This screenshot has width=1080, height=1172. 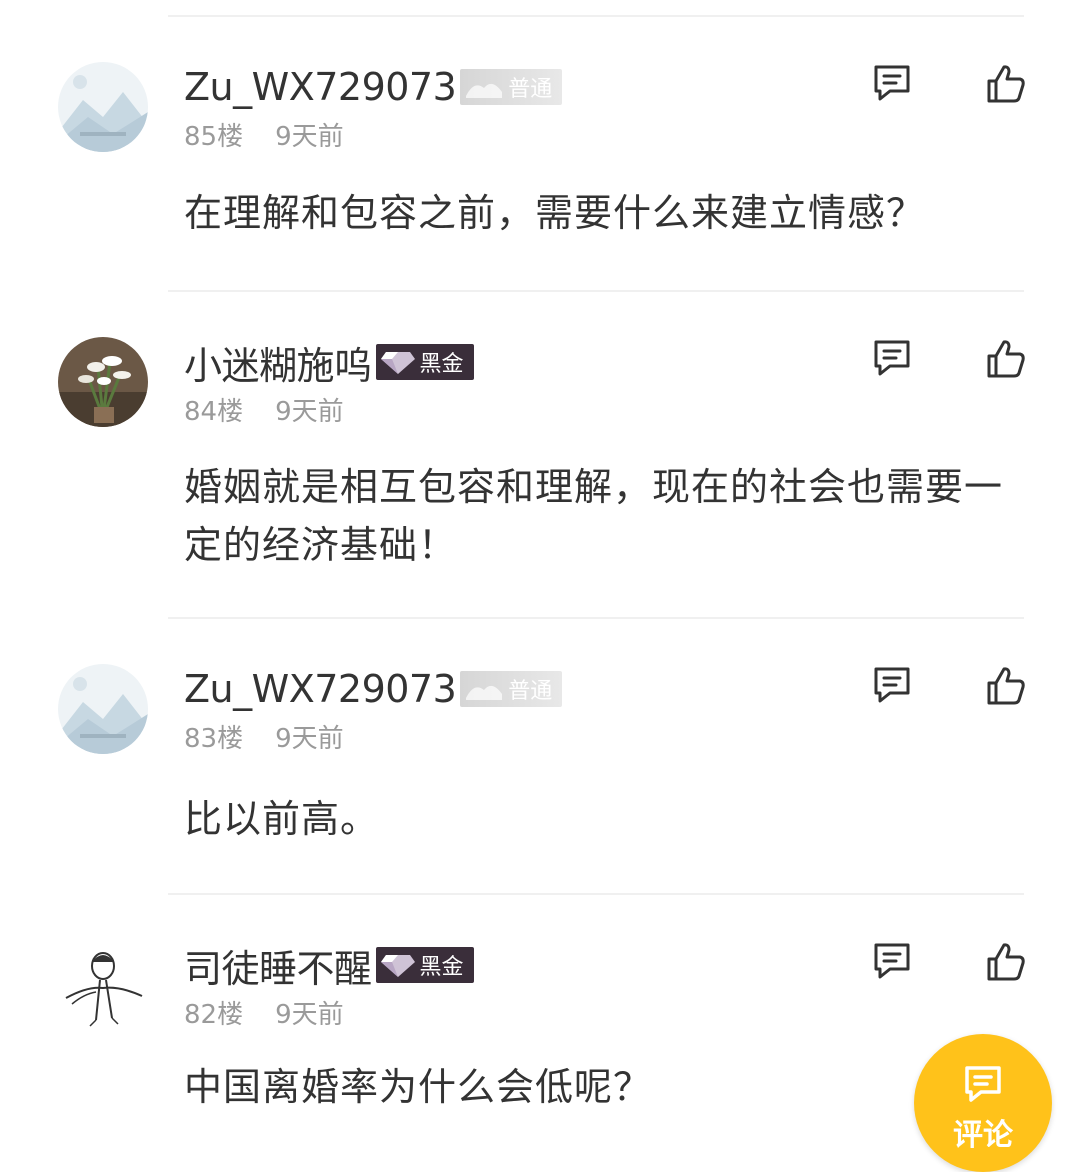 What do you see at coordinates (418, 1087) in the screenshot?
I see `comment-text: 中国离婚率为什么会低呢？` at bounding box center [418, 1087].